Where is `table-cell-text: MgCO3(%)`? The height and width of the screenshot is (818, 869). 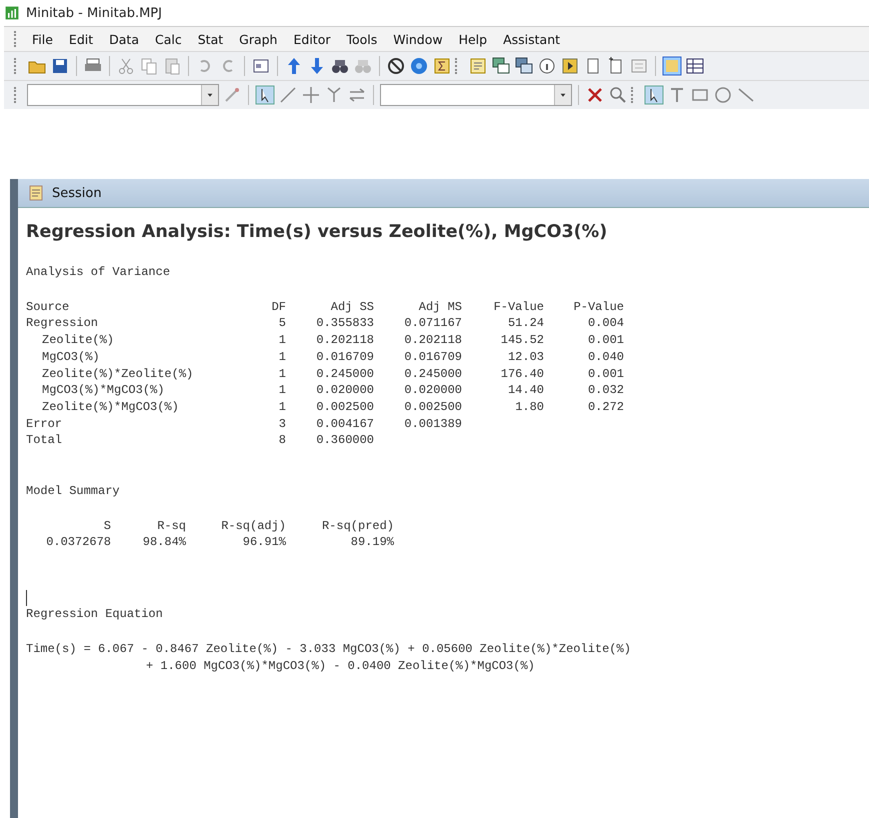
table-cell-text: MgCO3(%) is located at coordinates (71, 357).